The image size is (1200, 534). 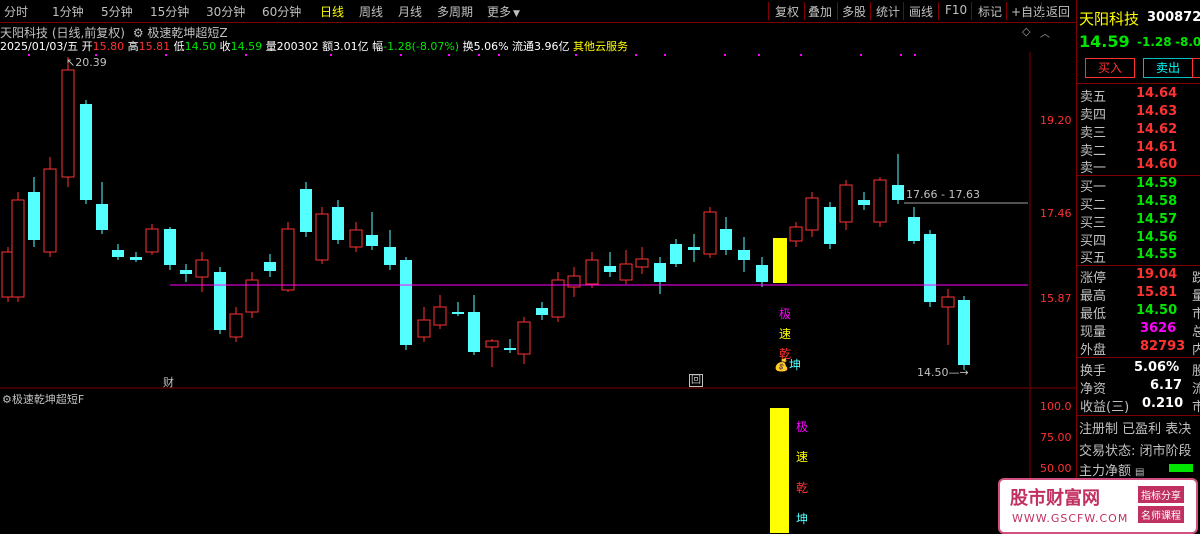 What do you see at coordinates (455, 11) in the screenshot?
I see `tab-multi-period: 多周期` at bounding box center [455, 11].